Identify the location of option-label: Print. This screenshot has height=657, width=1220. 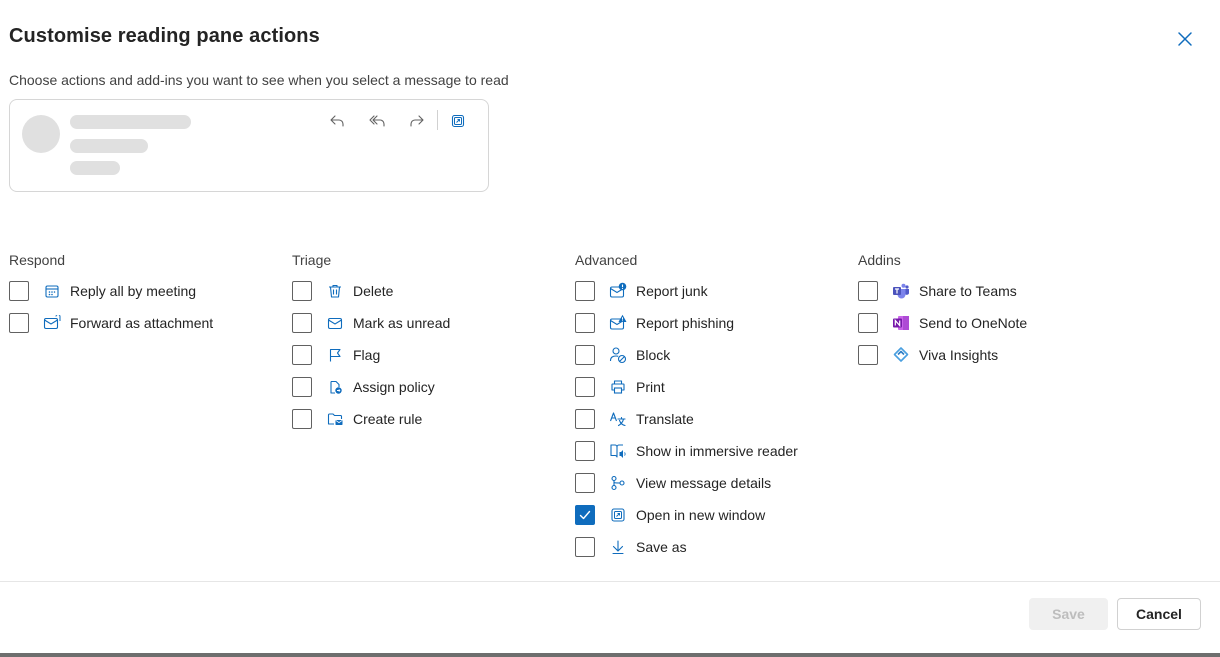
(650, 387).